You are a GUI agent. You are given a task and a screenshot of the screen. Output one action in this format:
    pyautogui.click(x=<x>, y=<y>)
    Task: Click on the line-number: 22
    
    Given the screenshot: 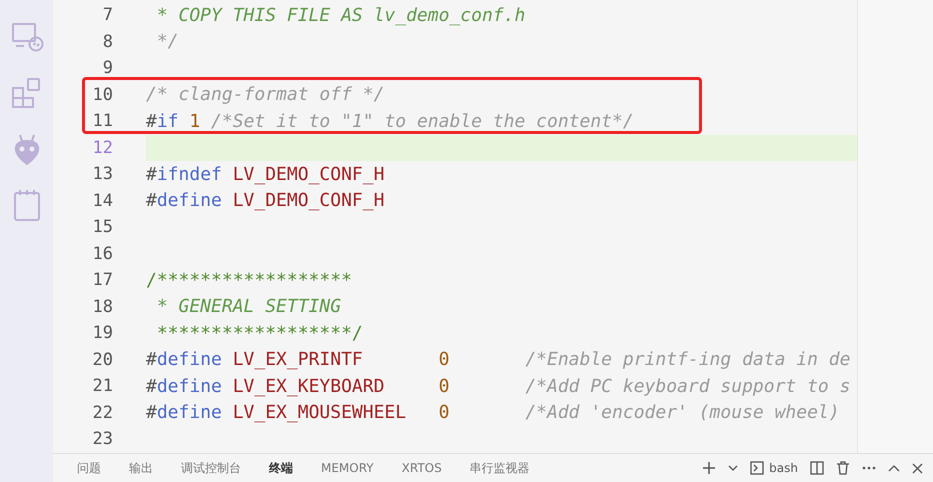 What is the action you would take?
    pyautogui.click(x=102, y=412)
    